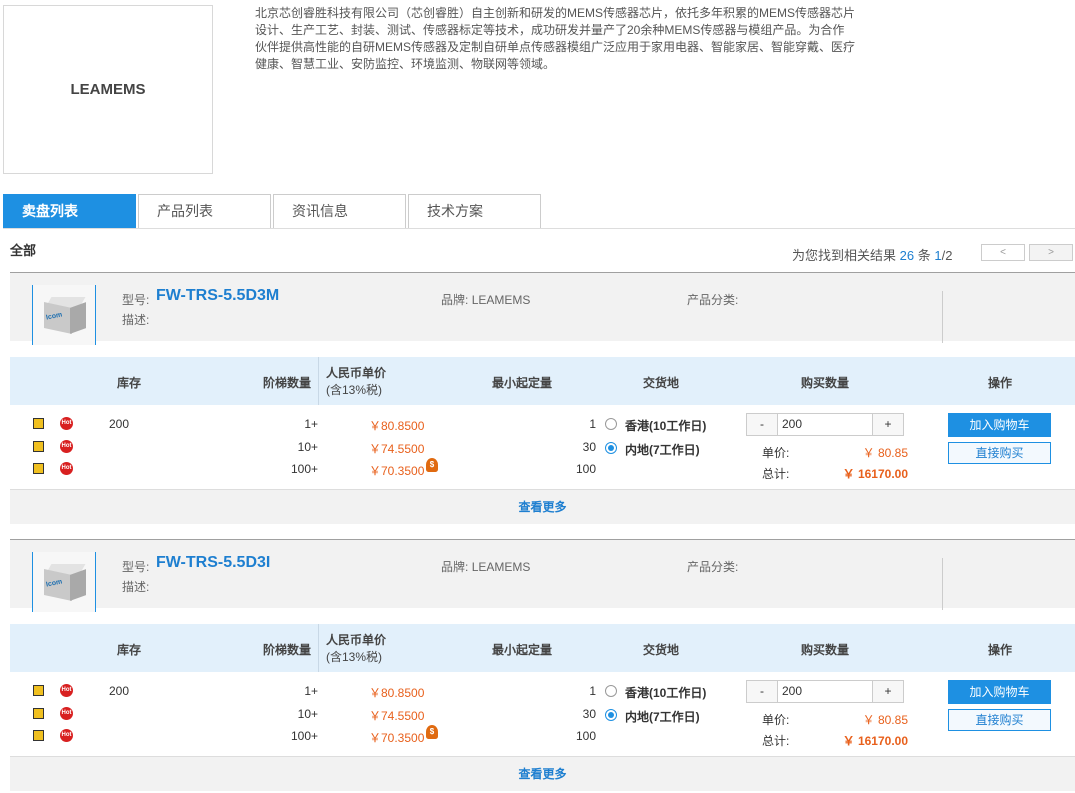 The width and height of the screenshot is (1075, 793). What do you see at coordinates (356, 640) in the screenshot?
I see `col-price: 人民币单价` at bounding box center [356, 640].